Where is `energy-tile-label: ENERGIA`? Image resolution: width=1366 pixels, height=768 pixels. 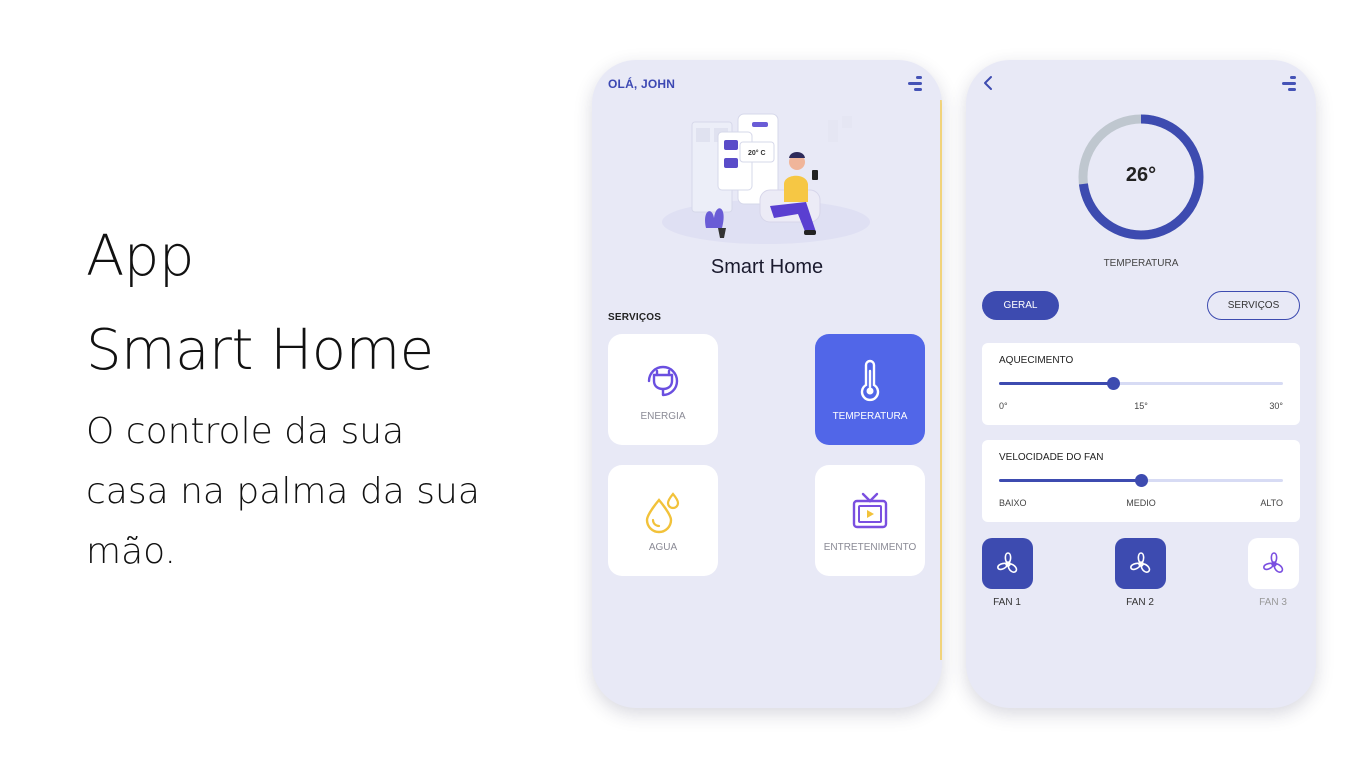 energy-tile-label: ENERGIA is located at coordinates (663, 416).